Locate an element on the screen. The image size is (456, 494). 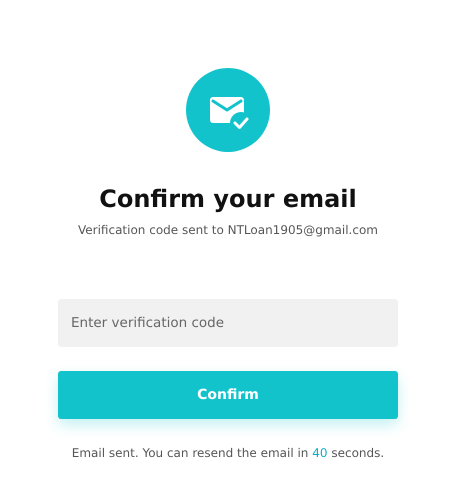
confirm-button: Confirm is located at coordinates (228, 395).